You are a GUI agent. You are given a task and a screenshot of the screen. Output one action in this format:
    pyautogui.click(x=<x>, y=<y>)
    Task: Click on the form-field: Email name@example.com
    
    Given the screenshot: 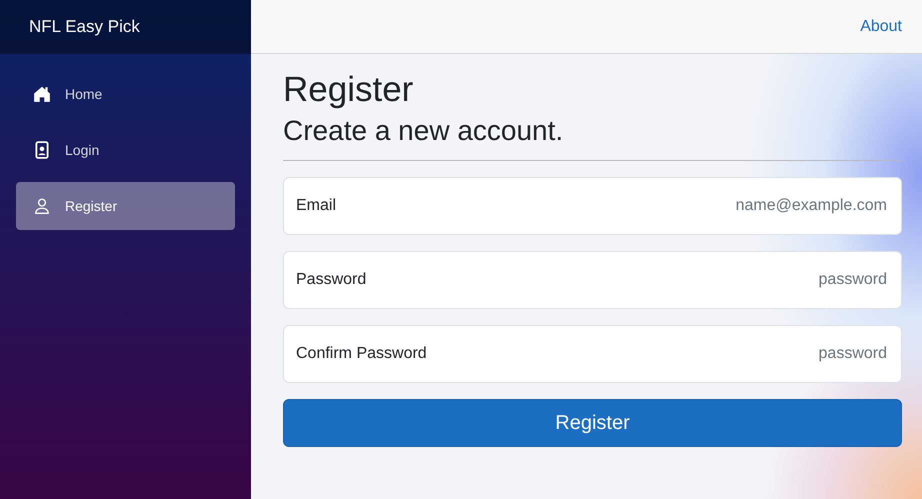 What is the action you would take?
    pyautogui.click(x=592, y=205)
    